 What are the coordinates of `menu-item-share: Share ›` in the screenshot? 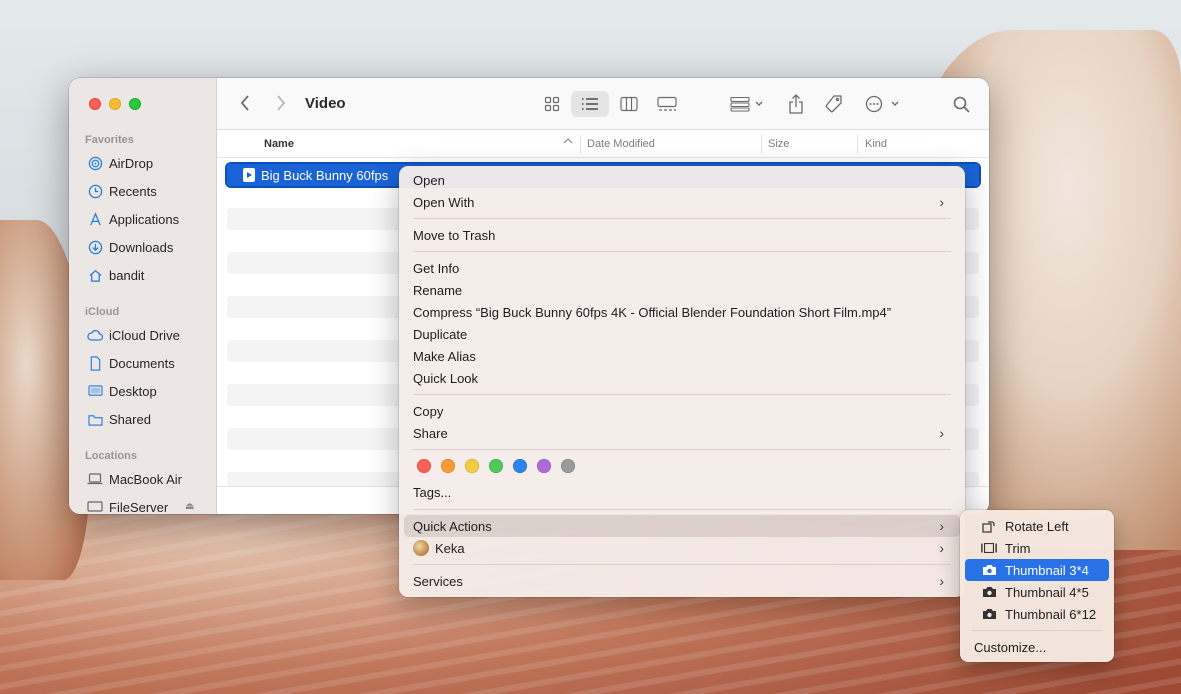 It's located at (682, 433).